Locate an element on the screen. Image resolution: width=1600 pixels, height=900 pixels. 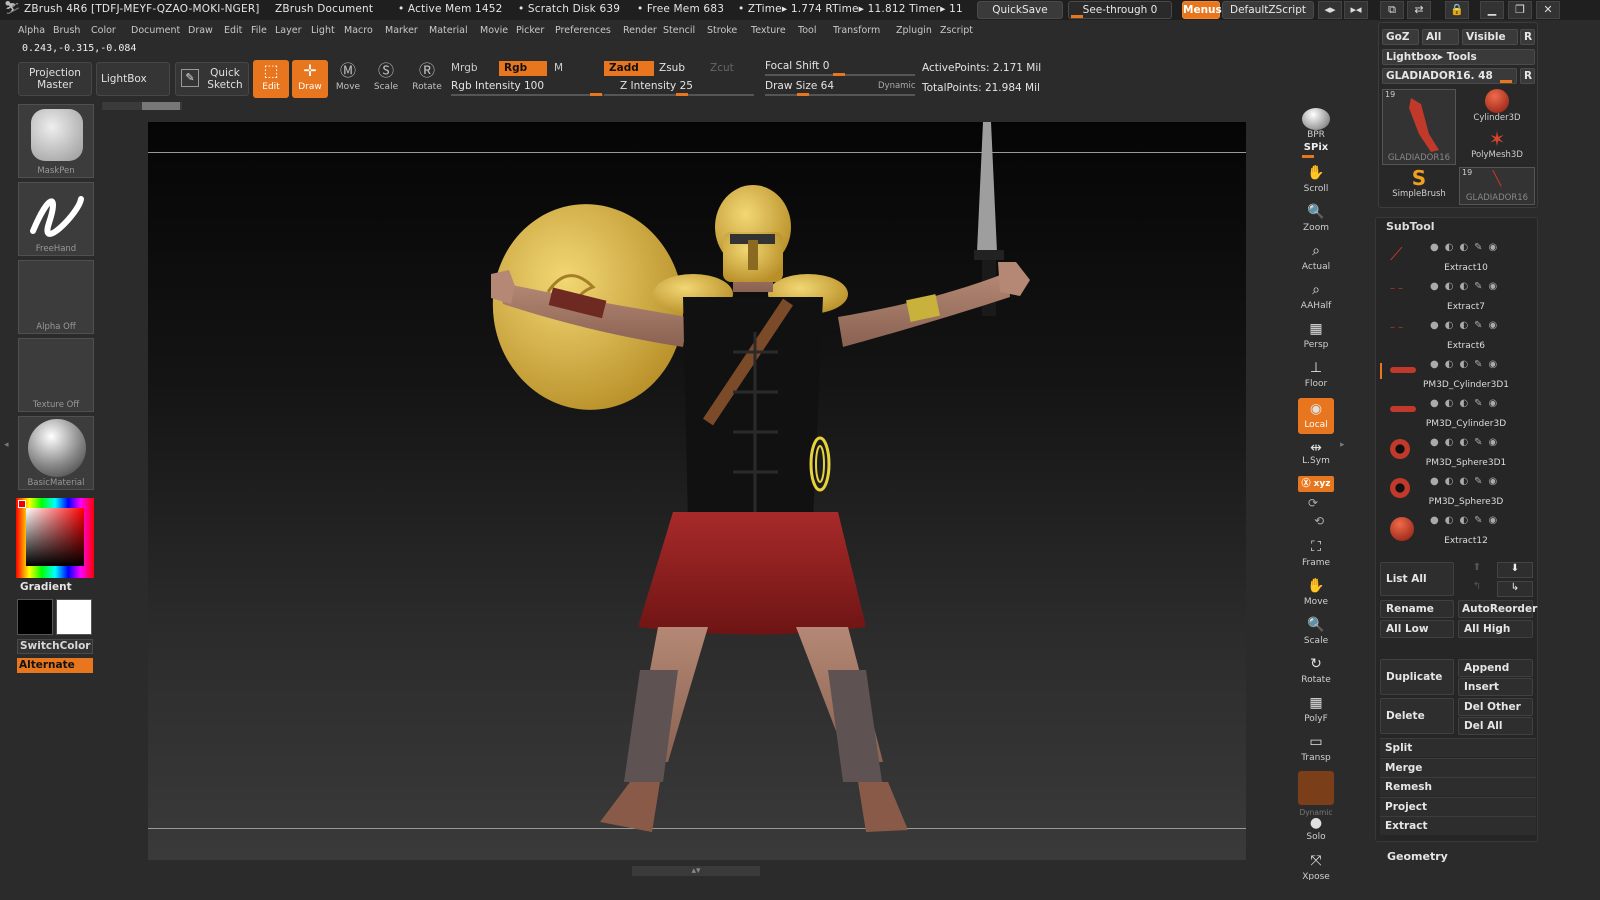
rotate-z-icon: ⟲ is located at coordinates (1319, 521).